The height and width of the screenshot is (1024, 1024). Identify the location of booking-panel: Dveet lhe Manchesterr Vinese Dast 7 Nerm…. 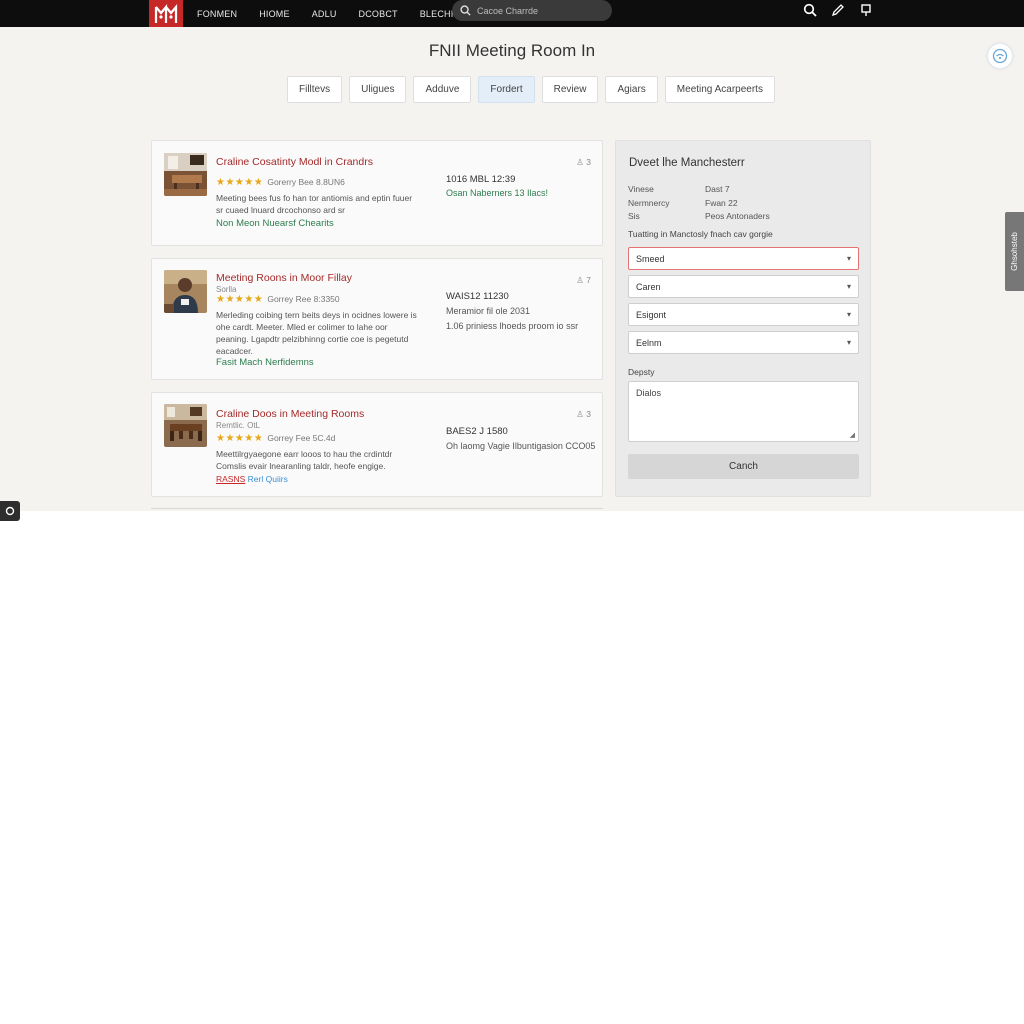
(743, 318).